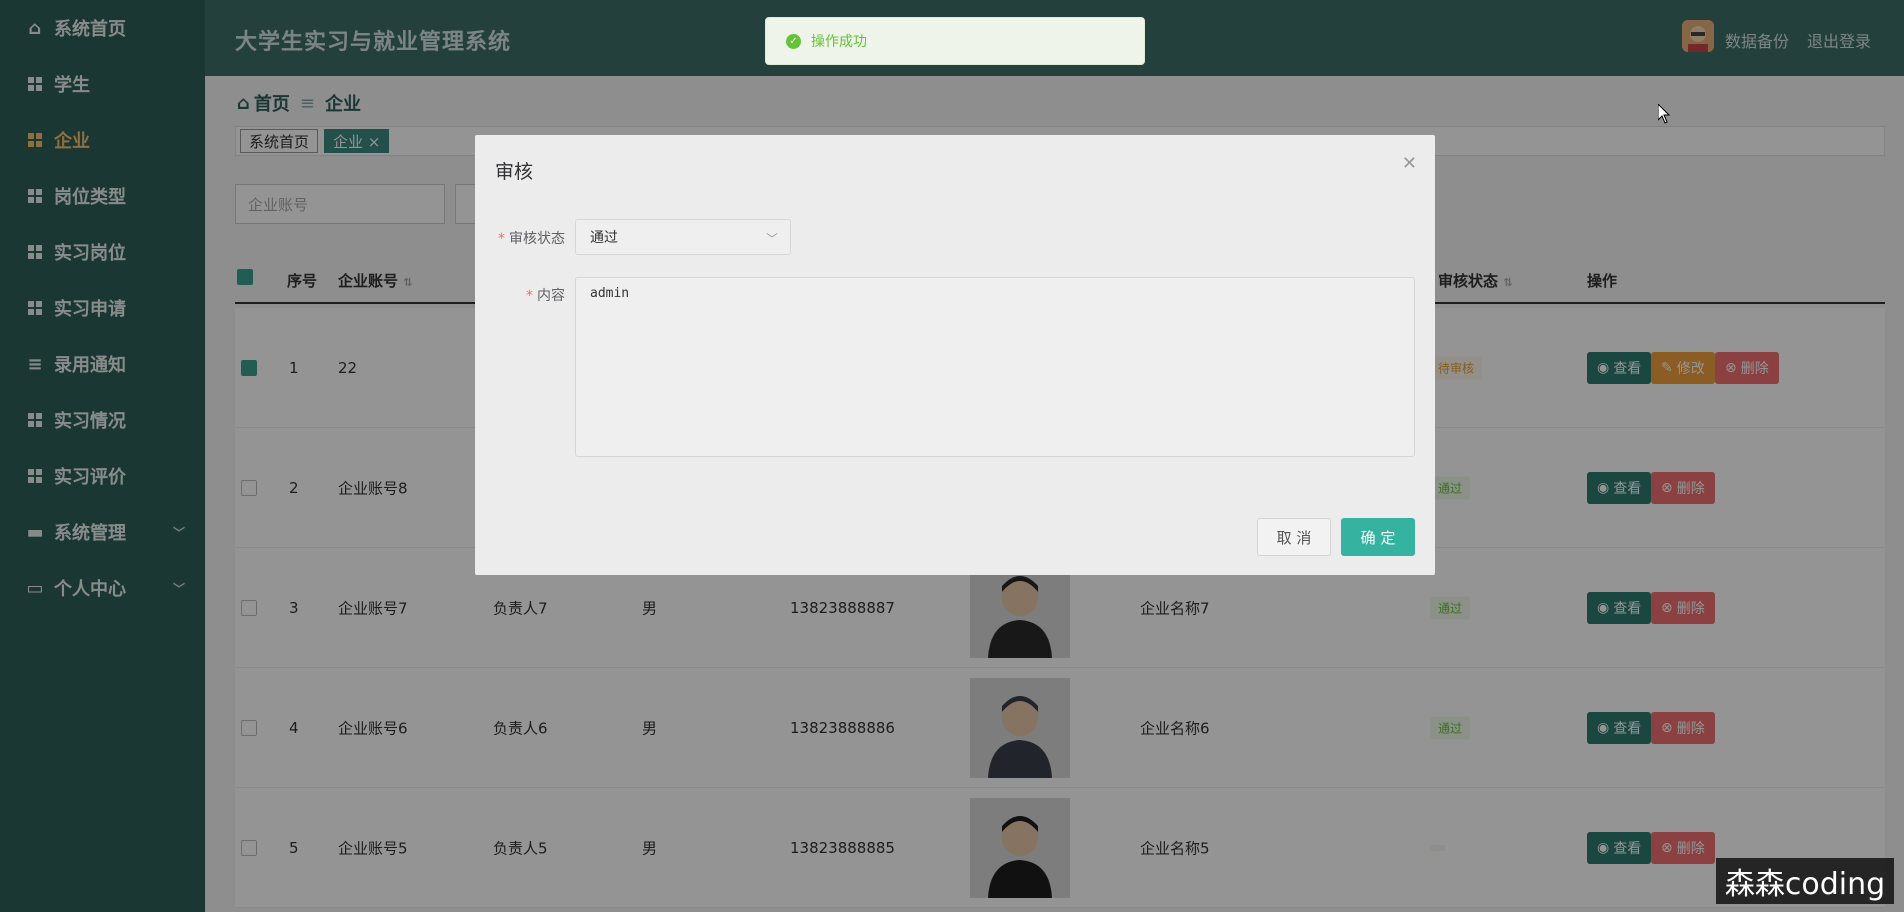  I want to click on status-label: * 审核状态, so click(531, 239).